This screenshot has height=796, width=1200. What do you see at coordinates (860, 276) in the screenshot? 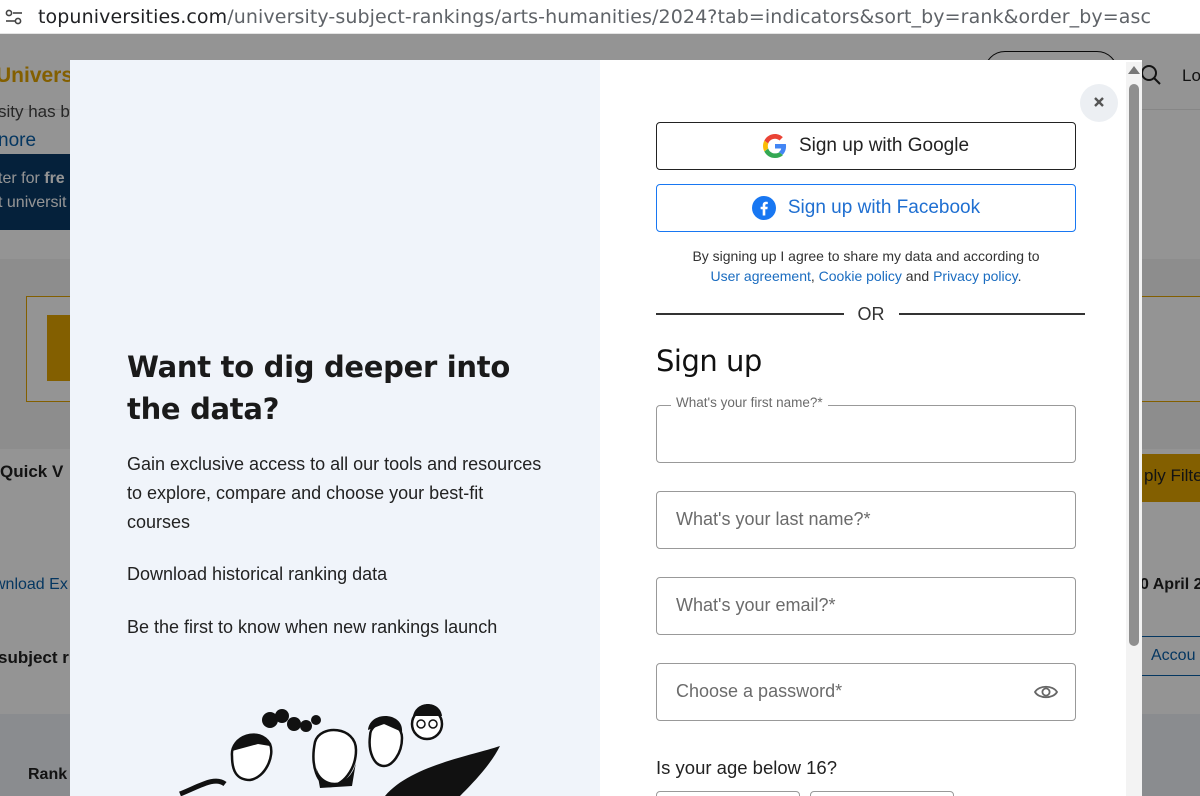
I see `cookie-policy-link: Cookie policy` at bounding box center [860, 276].